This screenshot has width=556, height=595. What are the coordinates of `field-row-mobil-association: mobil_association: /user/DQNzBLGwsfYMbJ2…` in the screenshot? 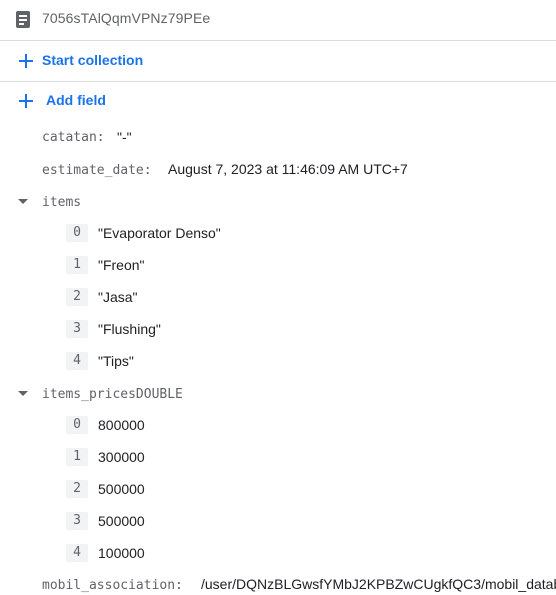 It's located at (278, 582).